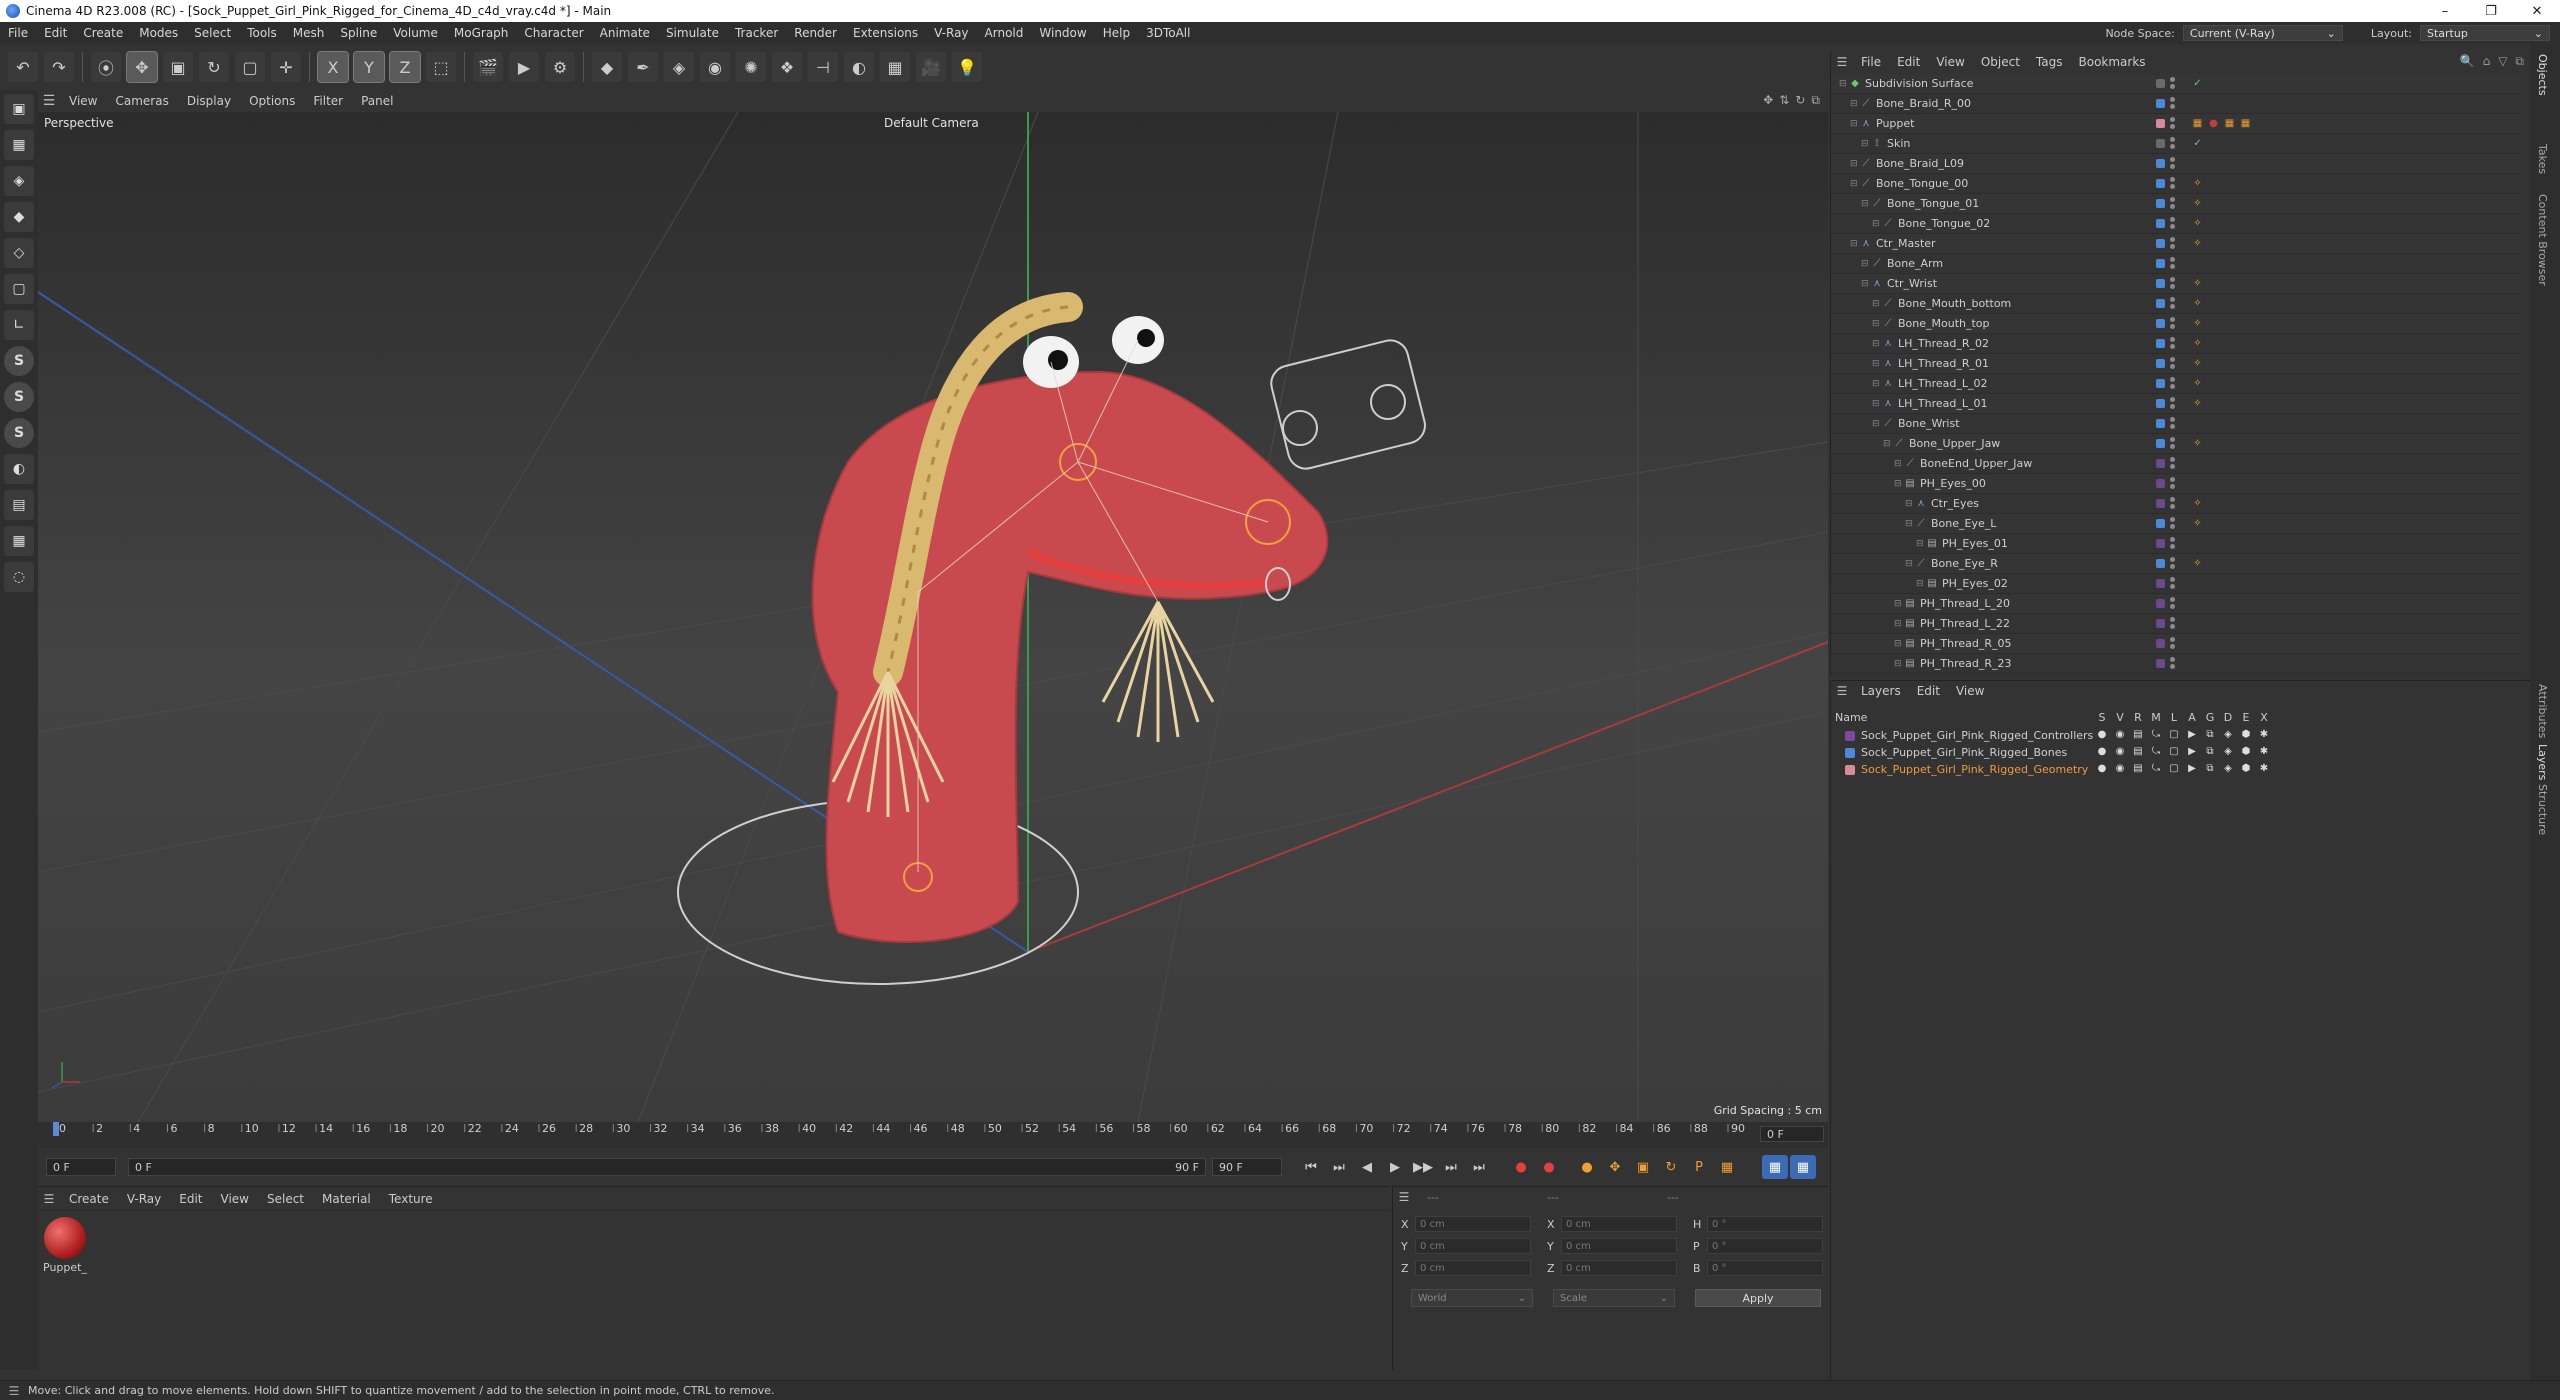  What do you see at coordinates (2176, 544) in the screenshot?
I see `object-row: ⊟ ▤ PH_Eyes_01` at bounding box center [2176, 544].